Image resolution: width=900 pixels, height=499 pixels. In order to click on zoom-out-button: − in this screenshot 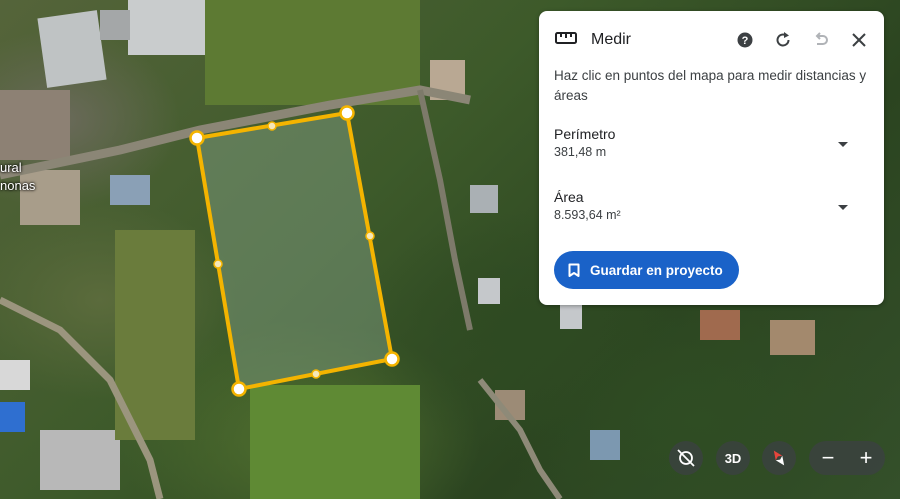, I will do `click(828, 458)`.